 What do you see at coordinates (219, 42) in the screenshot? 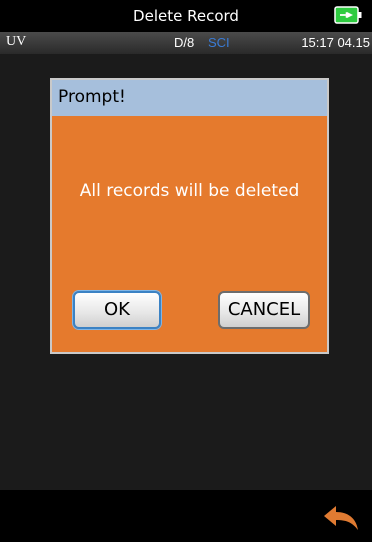
I see `mode-label: SCI` at bounding box center [219, 42].